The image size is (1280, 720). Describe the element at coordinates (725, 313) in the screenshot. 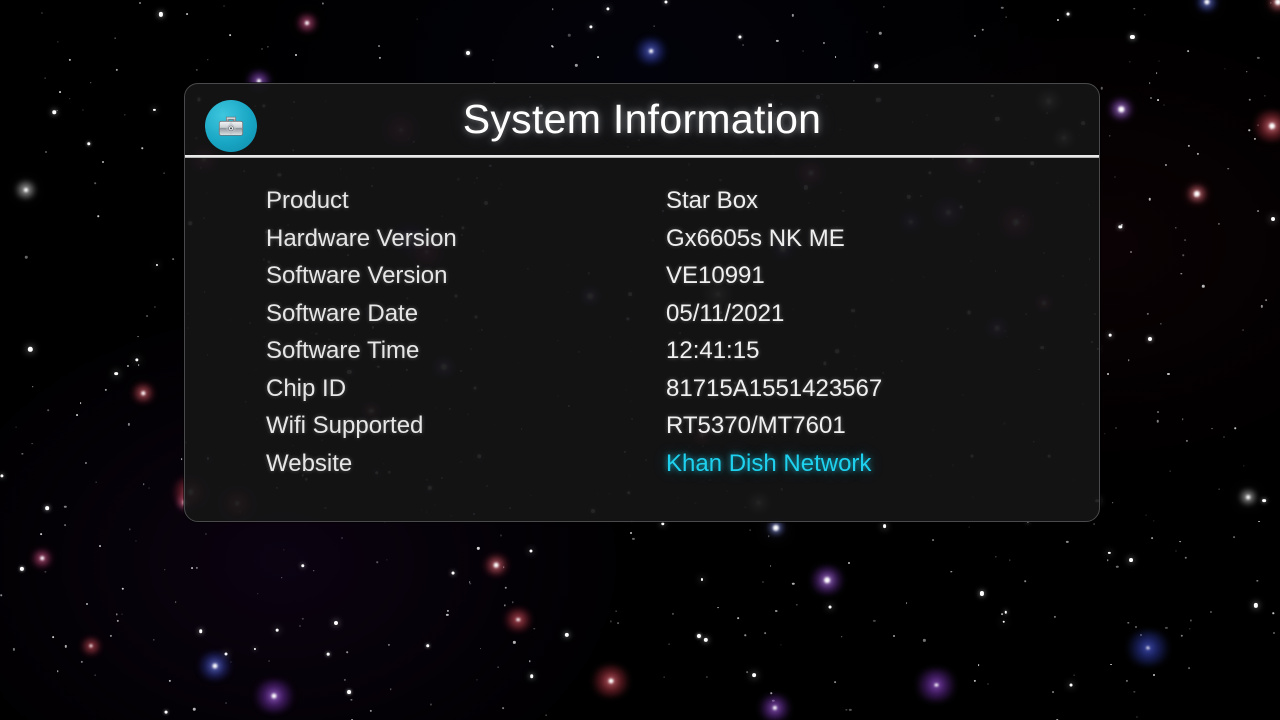

I see `info-row-value: 05/11/2021` at that location.